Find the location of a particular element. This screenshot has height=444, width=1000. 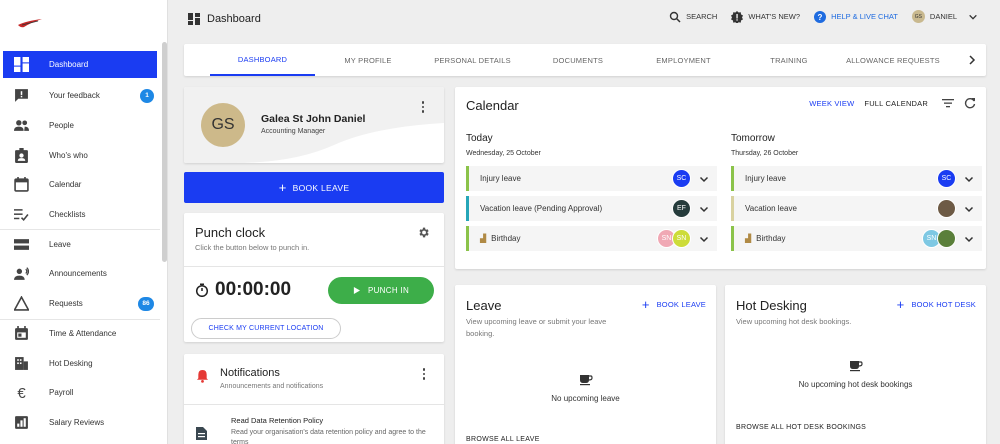

sidebar-item-label: Time & Attendance is located at coordinates (83, 334).